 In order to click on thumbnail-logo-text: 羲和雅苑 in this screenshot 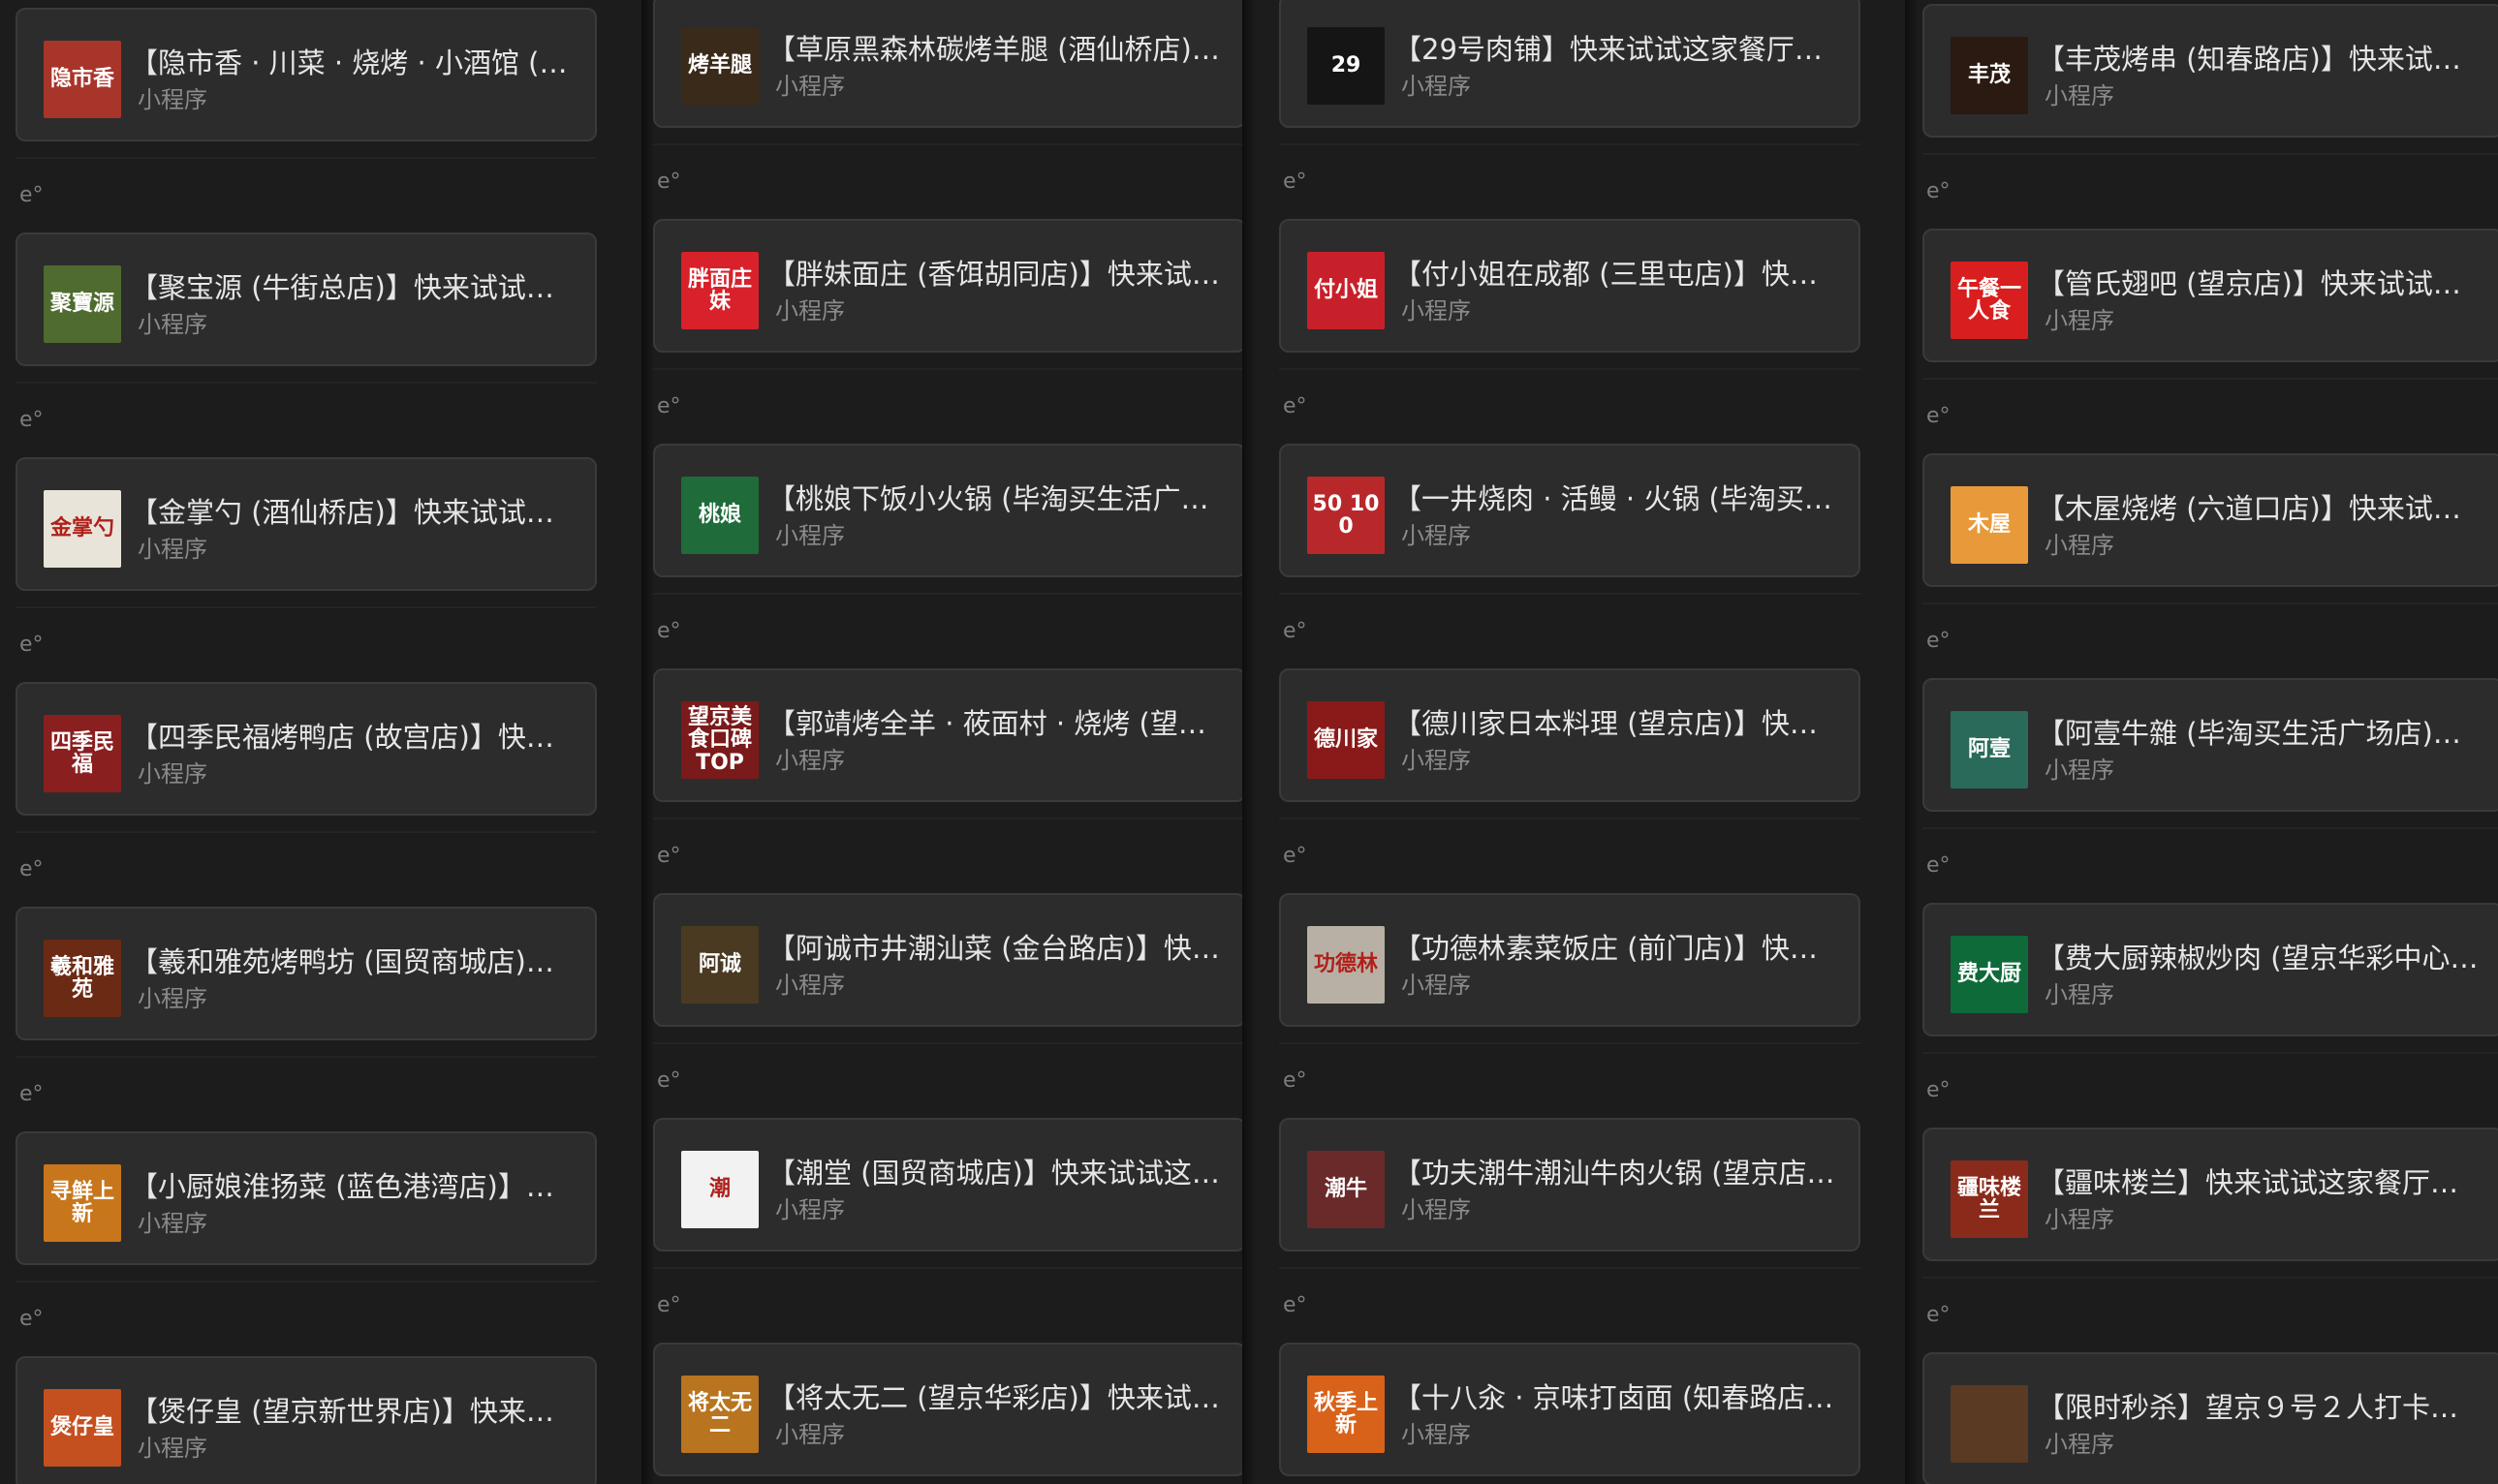, I will do `click(81, 978)`.